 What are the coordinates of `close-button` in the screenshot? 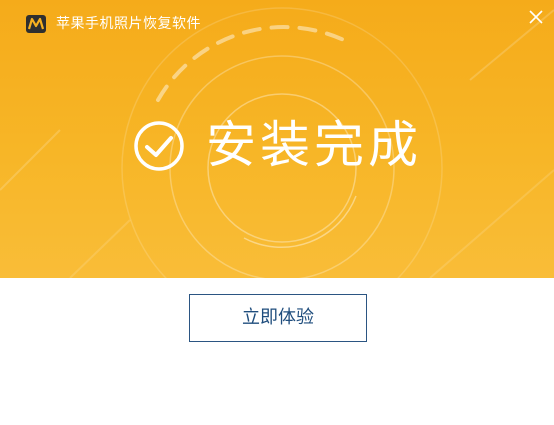 It's located at (536, 18).